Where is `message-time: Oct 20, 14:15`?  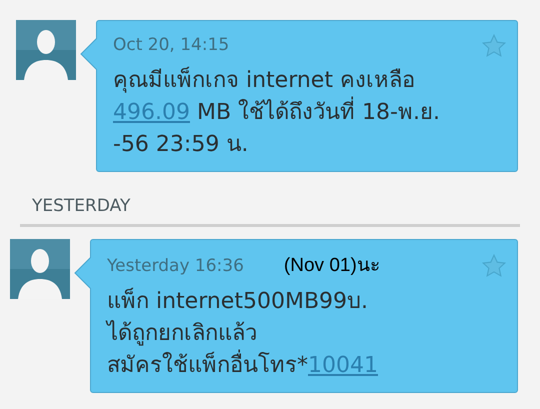 message-time: Oct 20, 14:15 is located at coordinates (171, 46).